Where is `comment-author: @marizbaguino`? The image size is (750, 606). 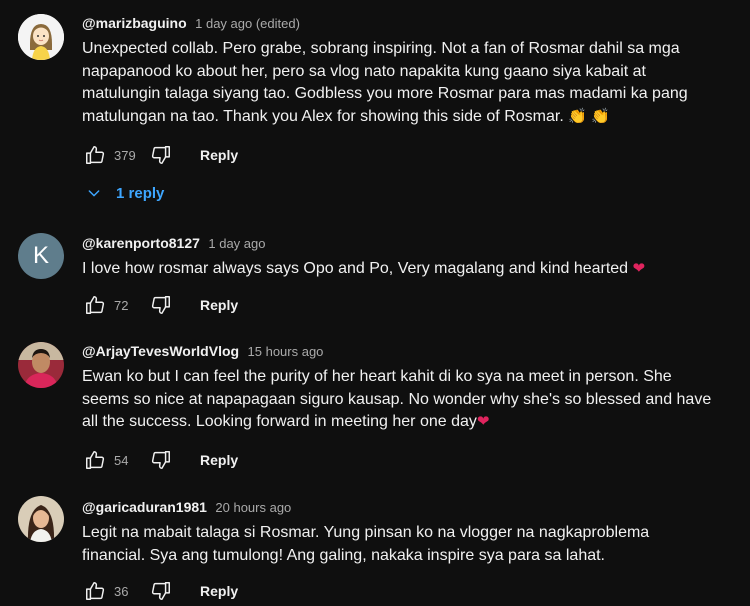 comment-author: @marizbaguino is located at coordinates (134, 23).